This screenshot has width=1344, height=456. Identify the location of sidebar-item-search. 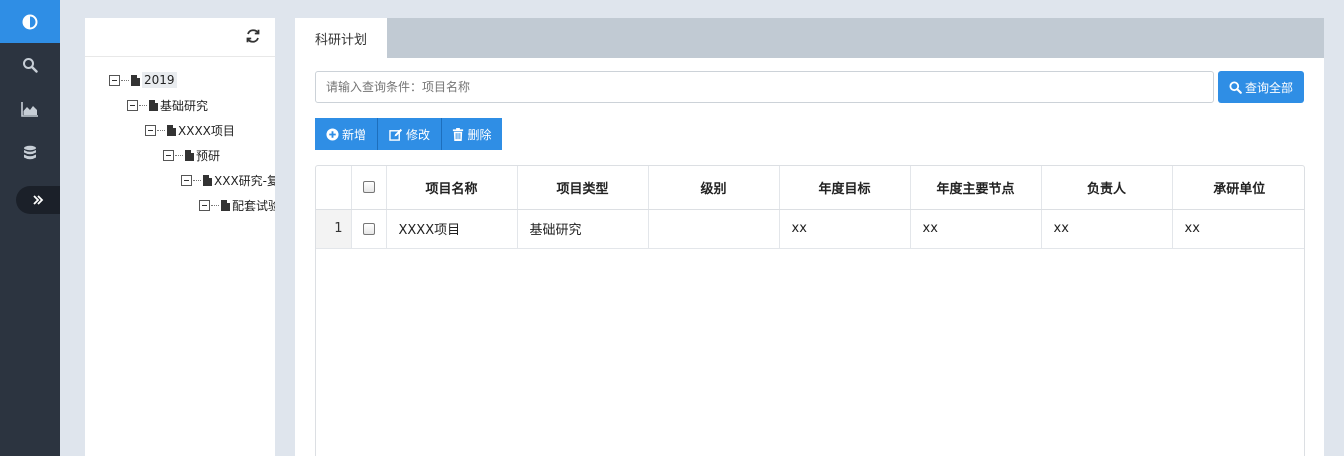
(30, 65).